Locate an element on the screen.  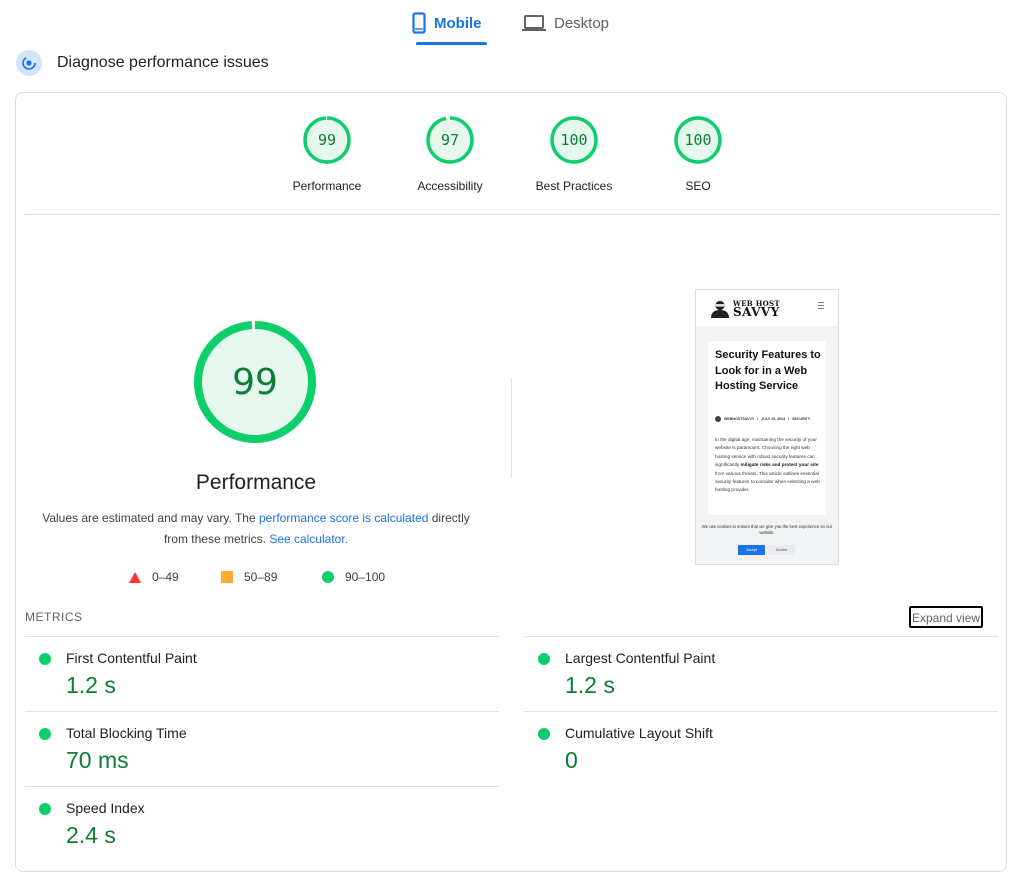
gauges-divider is located at coordinates (512, 214).